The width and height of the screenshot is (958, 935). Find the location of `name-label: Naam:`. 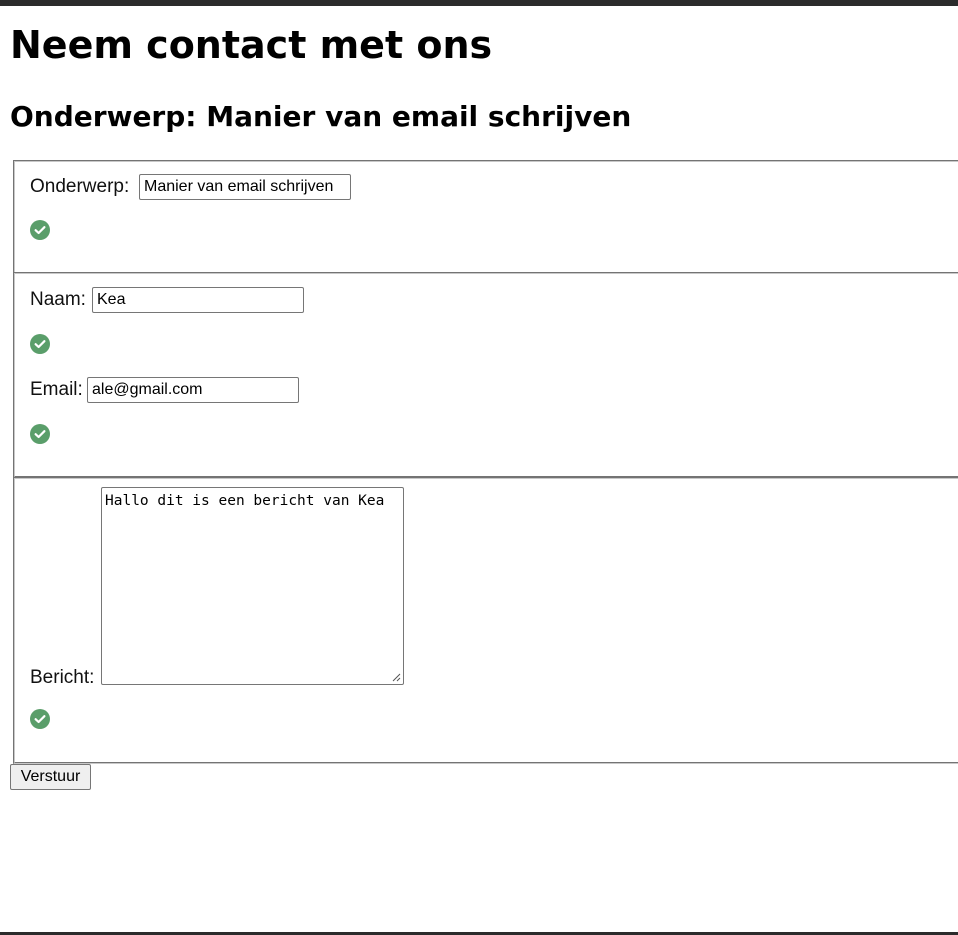

name-label: Naam: is located at coordinates (58, 299).